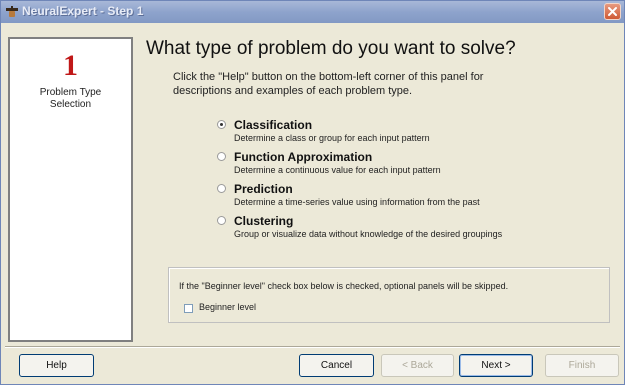  I want to click on beginner-level-label: Beginner level, so click(227, 307).